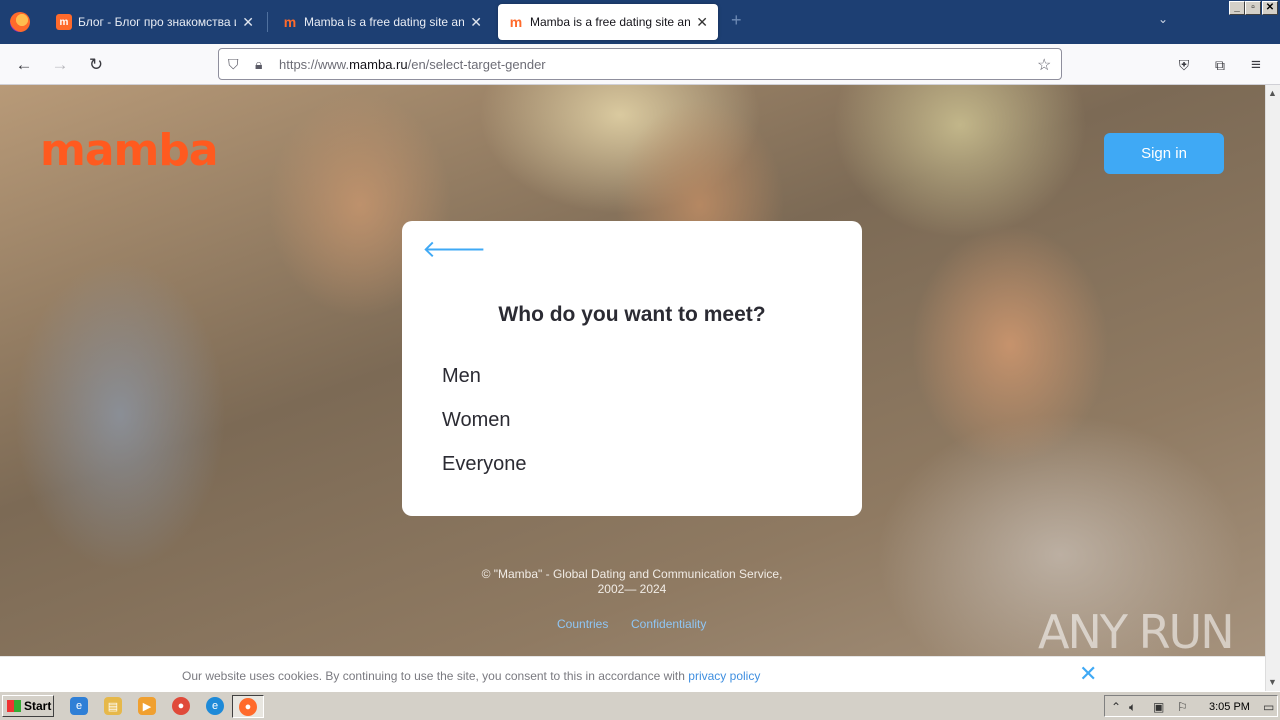 The height and width of the screenshot is (720, 1280). What do you see at coordinates (1256, 65) in the screenshot?
I see `menu-icon: ≡` at bounding box center [1256, 65].